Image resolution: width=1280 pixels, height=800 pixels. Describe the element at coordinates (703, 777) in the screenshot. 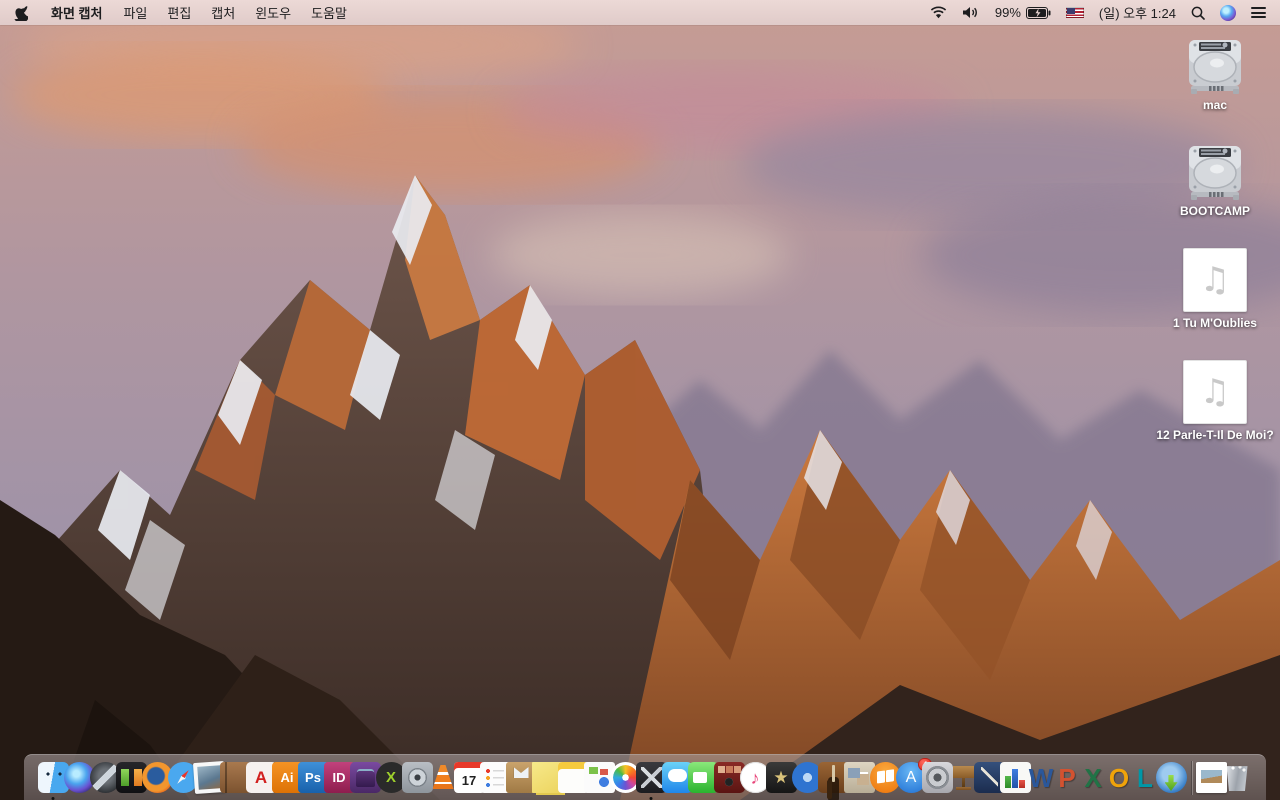

I see `dock-item-facetime` at that location.